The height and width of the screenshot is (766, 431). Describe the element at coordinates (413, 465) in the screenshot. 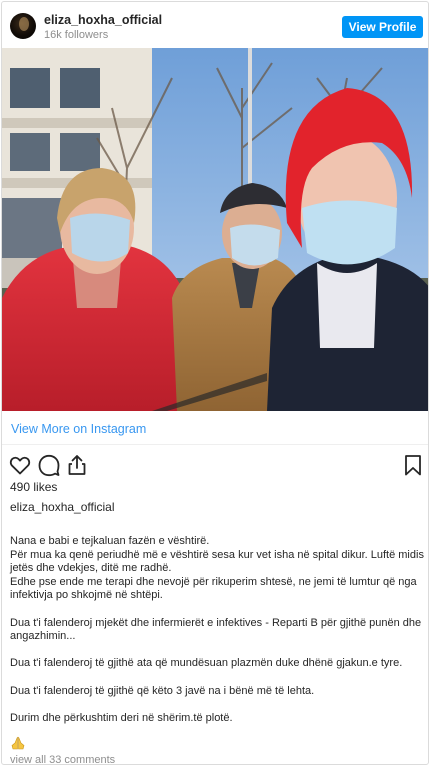

I see `bookmark-icon` at that location.